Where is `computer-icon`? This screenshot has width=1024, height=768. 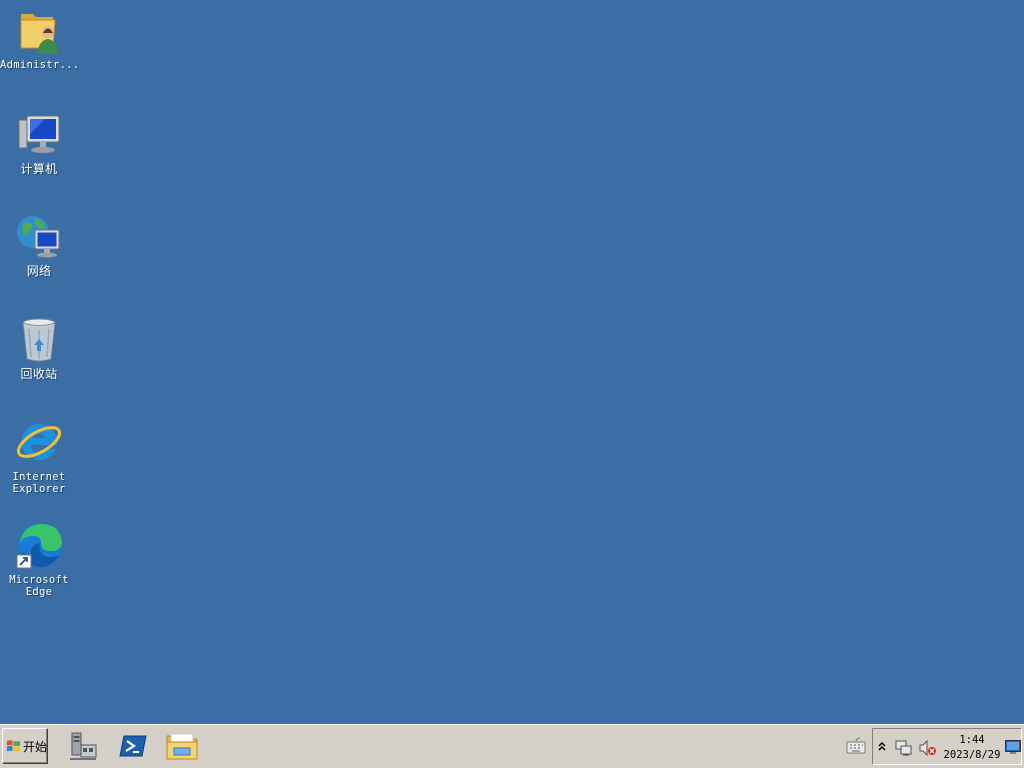
computer-icon is located at coordinates (39, 134).